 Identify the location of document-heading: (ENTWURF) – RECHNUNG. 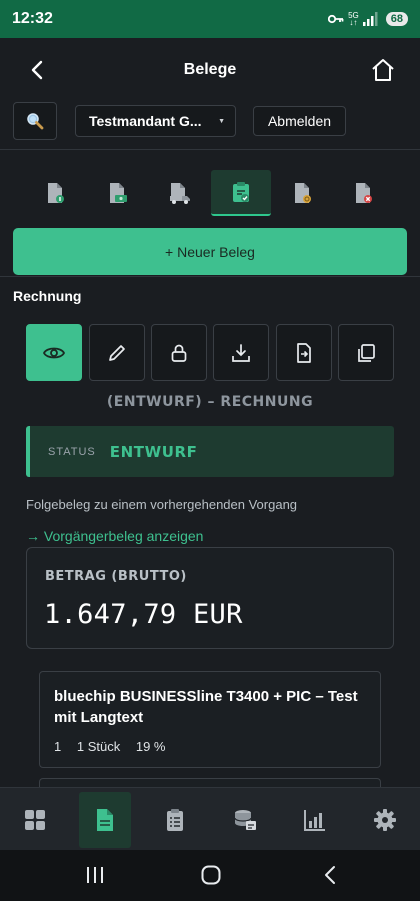
(210, 402).